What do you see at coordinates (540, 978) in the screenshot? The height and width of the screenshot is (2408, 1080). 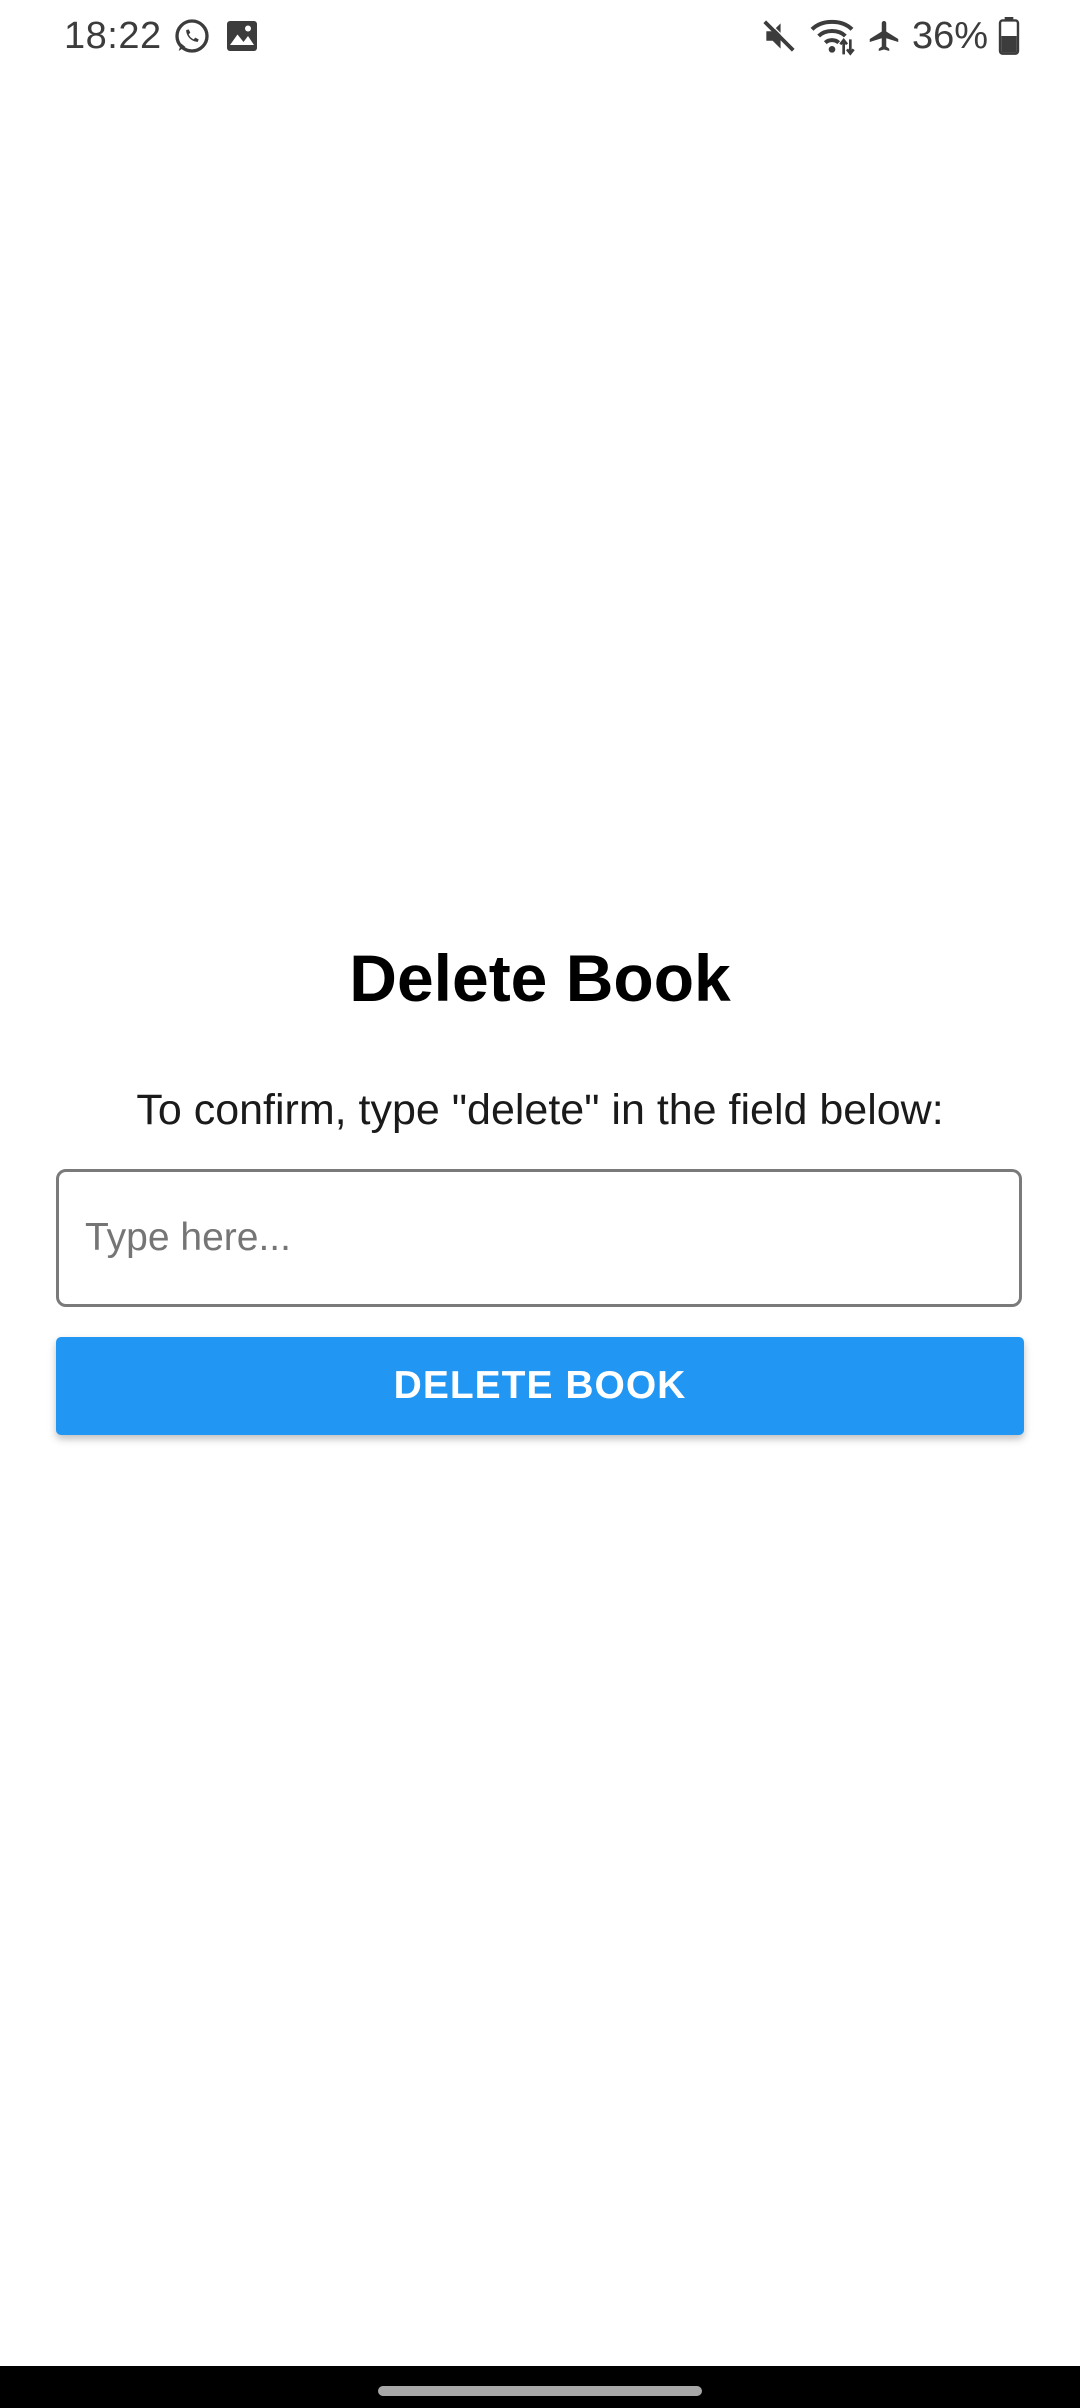 I see `page-title: Delete Book` at bounding box center [540, 978].